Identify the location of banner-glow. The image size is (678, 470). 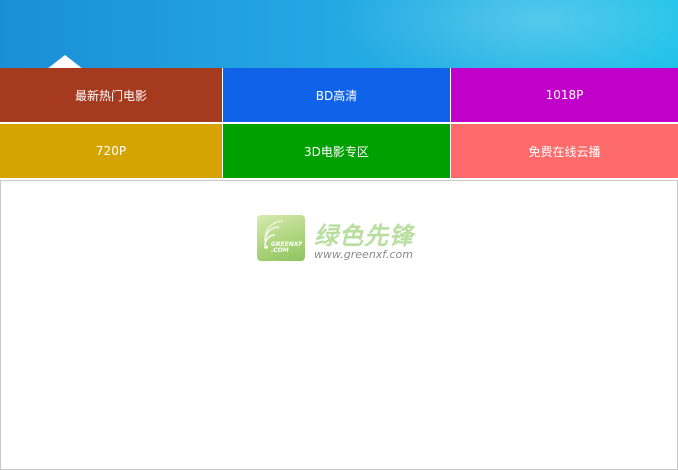
(504, 34).